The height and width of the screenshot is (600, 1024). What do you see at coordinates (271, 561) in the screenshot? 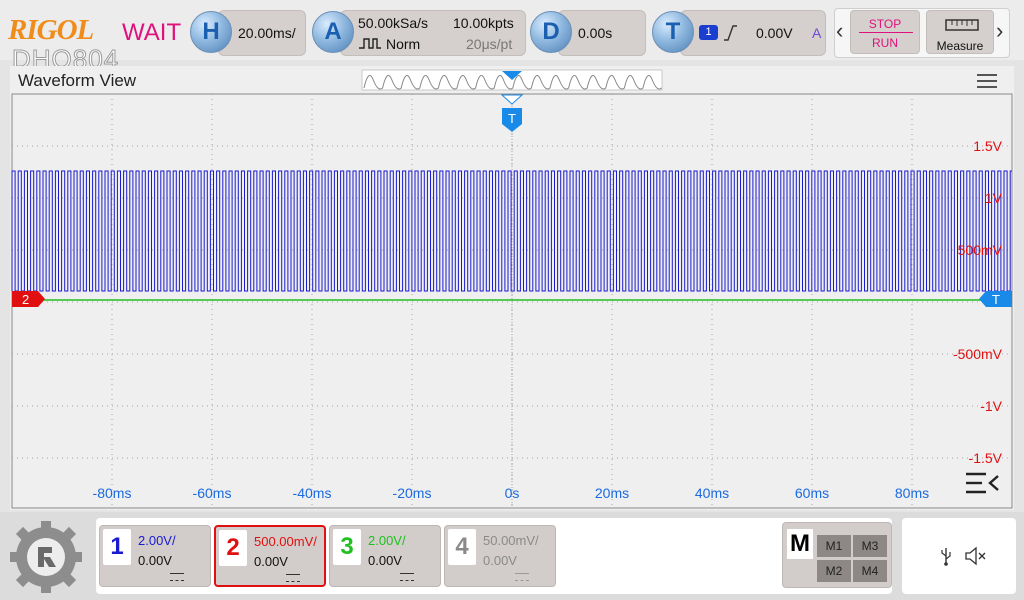
I see `channel-2-offset: 0.00V` at bounding box center [271, 561].